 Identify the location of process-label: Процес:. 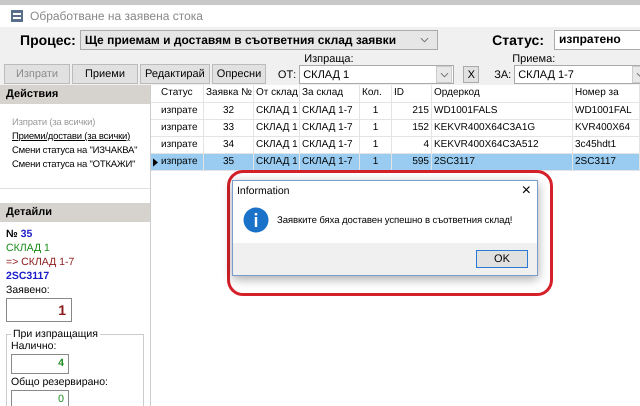
(48, 40).